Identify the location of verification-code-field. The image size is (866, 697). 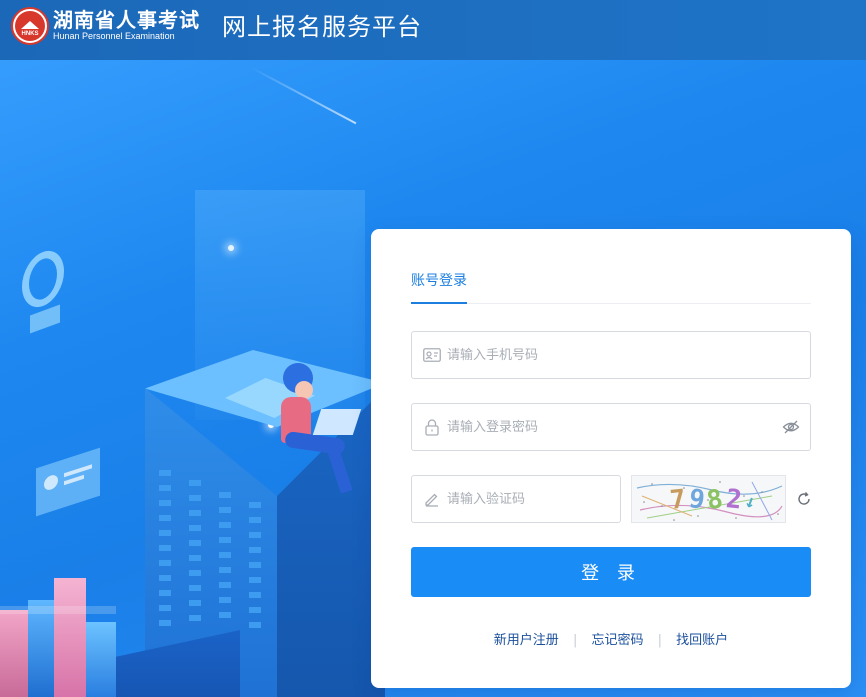
(516, 499).